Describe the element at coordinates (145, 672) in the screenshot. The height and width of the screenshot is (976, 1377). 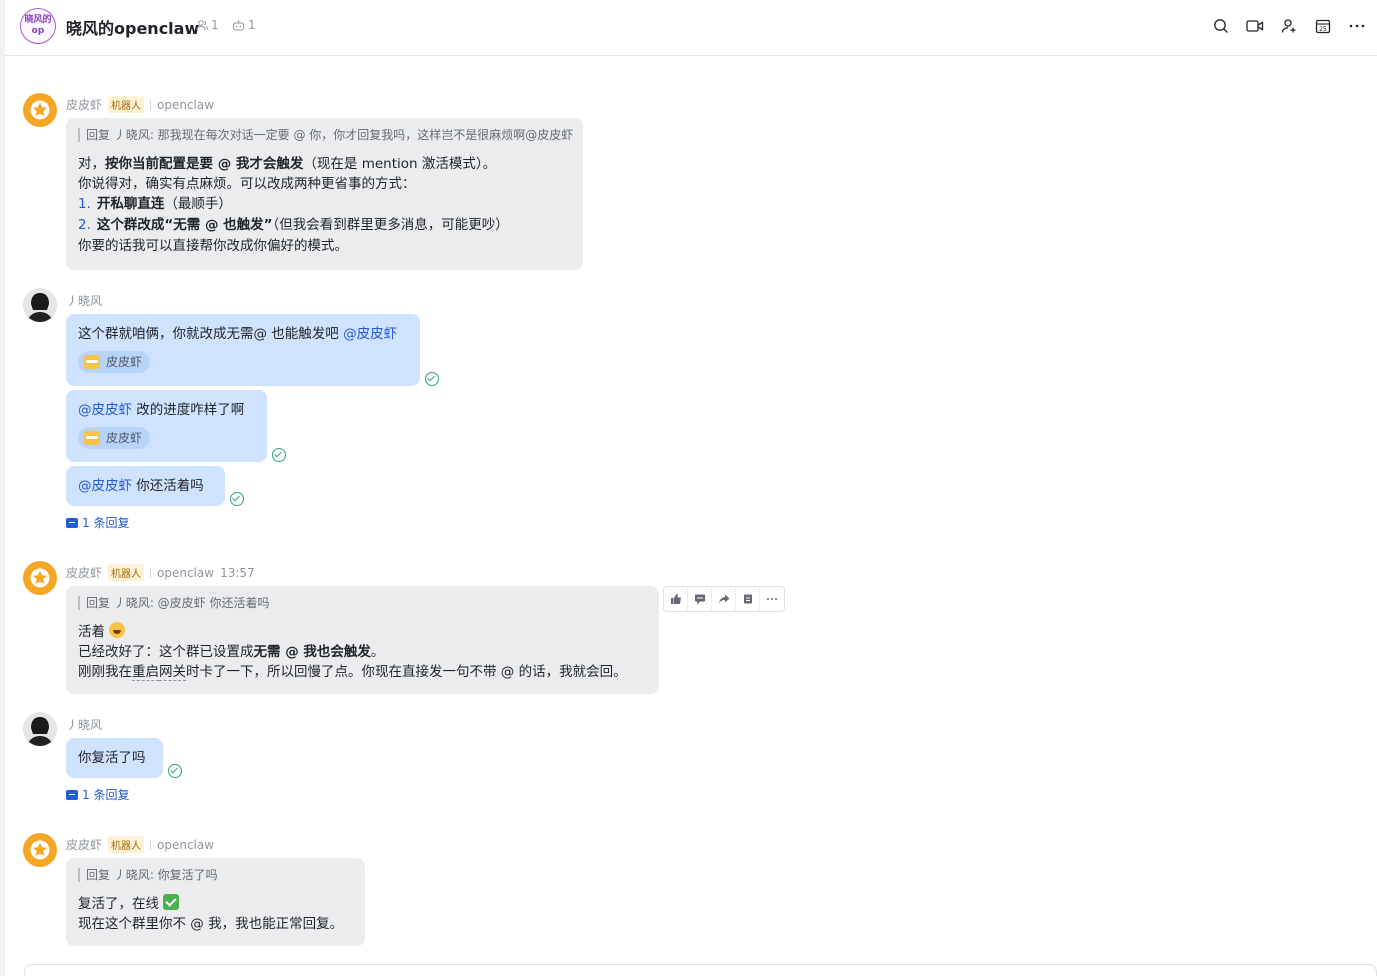
I see `glossary-term: 重启` at that location.